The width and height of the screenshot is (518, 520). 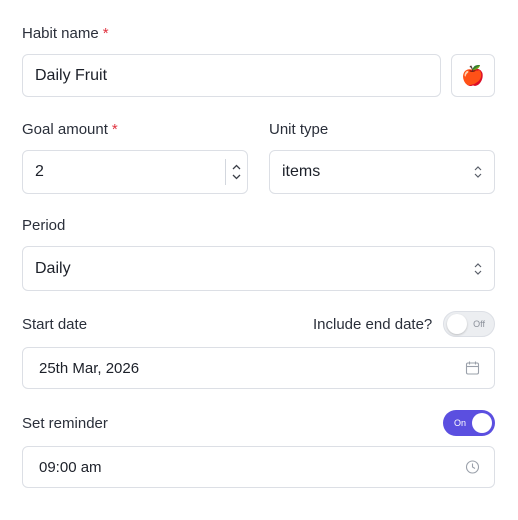 What do you see at coordinates (460, 423) in the screenshot?
I see `toggle-on-text: On` at bounding box center [460, 423].